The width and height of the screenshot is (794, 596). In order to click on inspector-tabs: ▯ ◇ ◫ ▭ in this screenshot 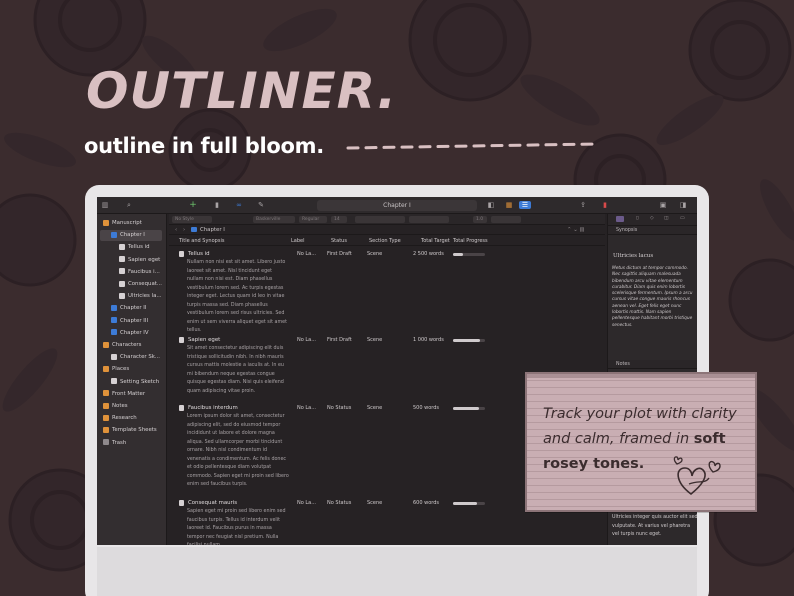, I will do `click(652, 220)`.